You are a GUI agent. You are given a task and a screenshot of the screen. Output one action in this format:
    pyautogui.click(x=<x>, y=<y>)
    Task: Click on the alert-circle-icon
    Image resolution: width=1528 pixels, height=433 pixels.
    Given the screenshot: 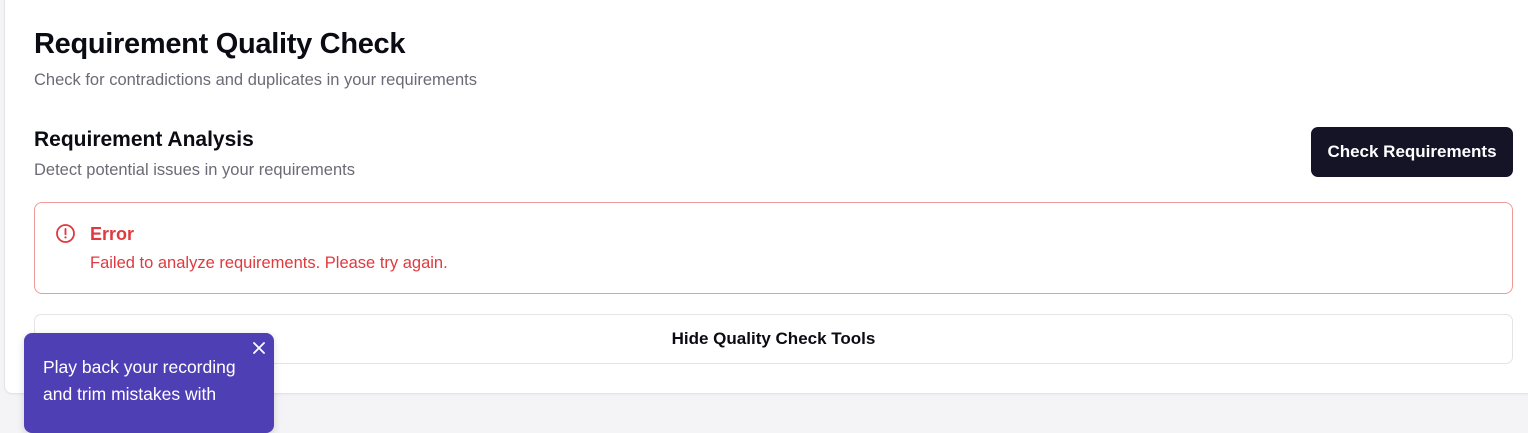 What is the action you would take?
    pyautogui.click(x=65, y=233)
    